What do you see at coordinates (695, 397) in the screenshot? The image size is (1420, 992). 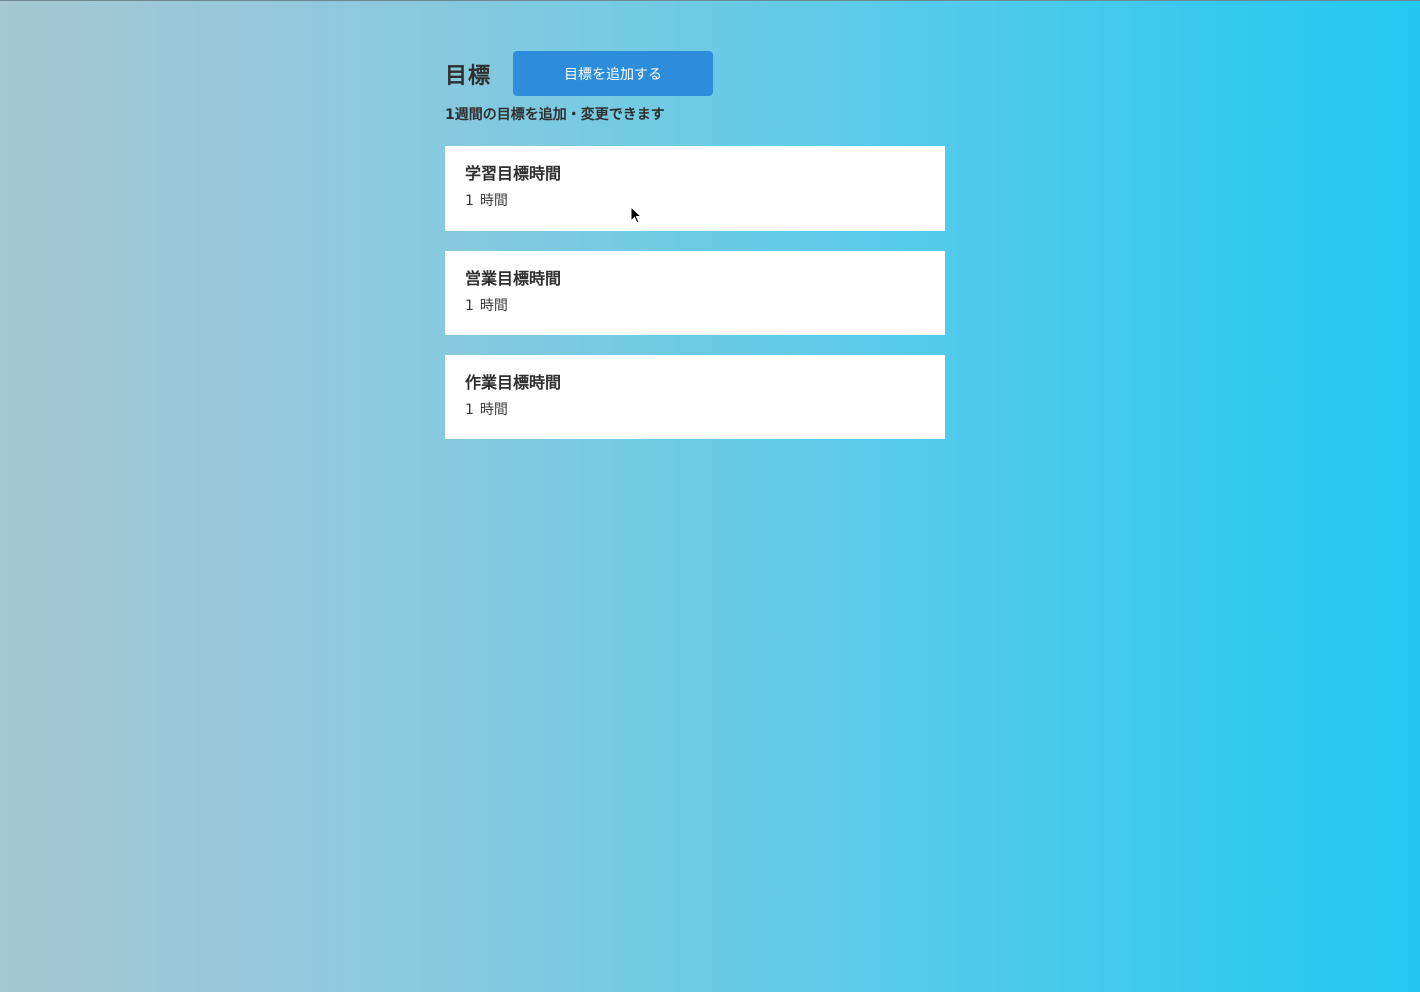 I see `goal-card-work: 作業目標時間 1 時間` at bounding box center [695, 397].